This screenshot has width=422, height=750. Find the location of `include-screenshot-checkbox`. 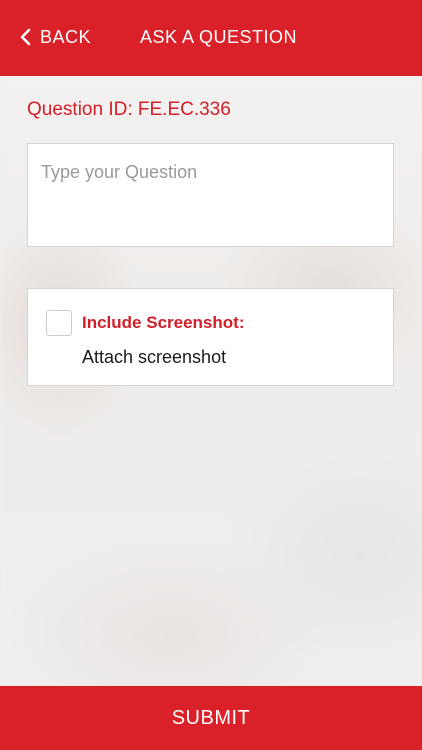

include-screenshot-checkbox is located at coordinates (59, 323).